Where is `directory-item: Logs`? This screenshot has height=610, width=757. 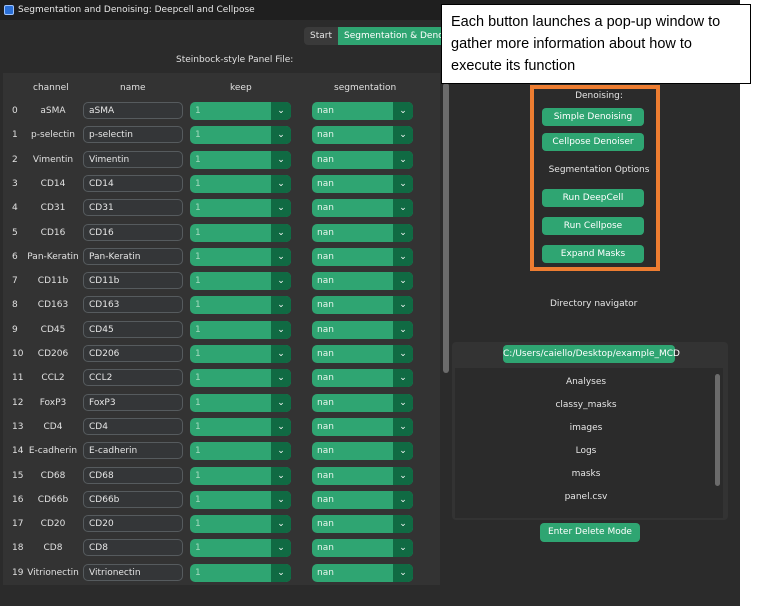
directory-item: Logs is located at coordinates (586, 451).